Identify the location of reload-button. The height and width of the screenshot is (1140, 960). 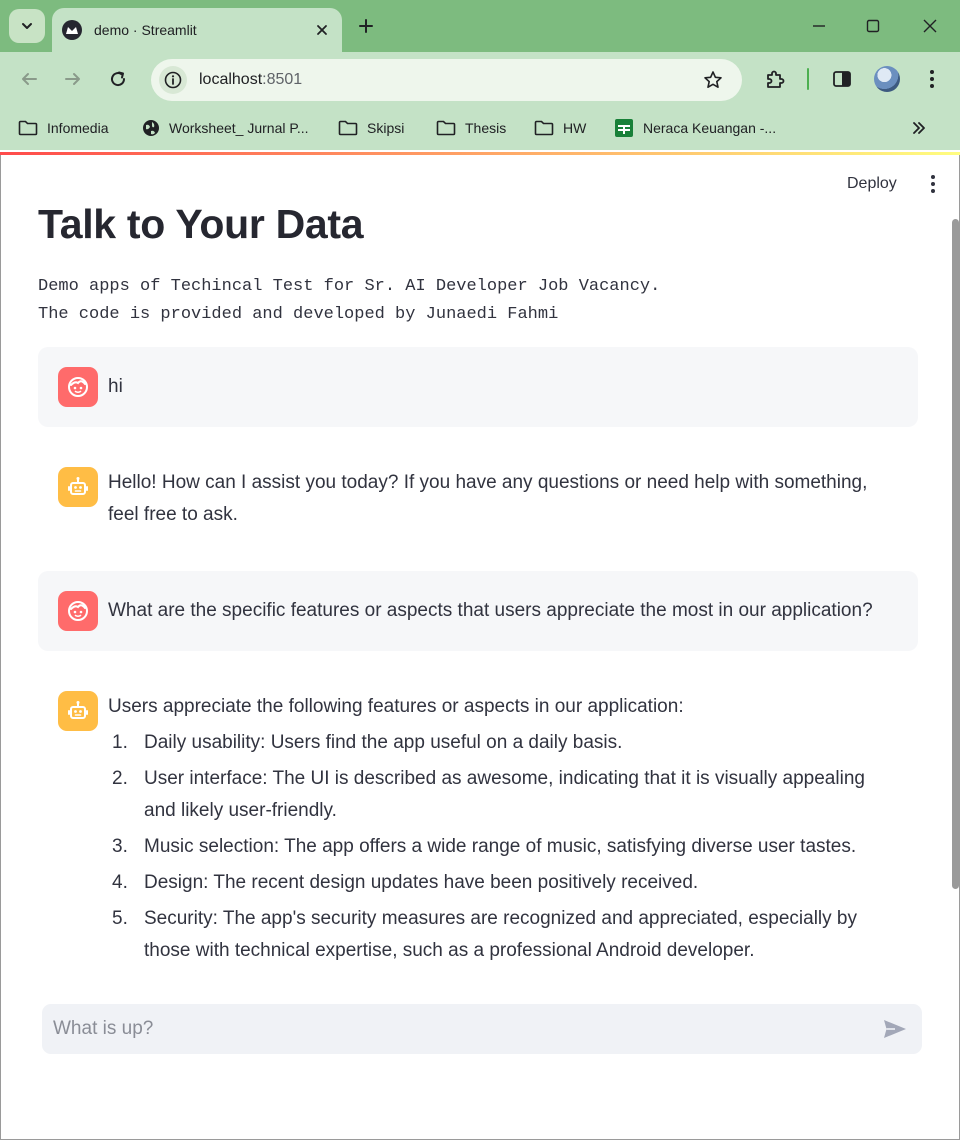
(118, 79).